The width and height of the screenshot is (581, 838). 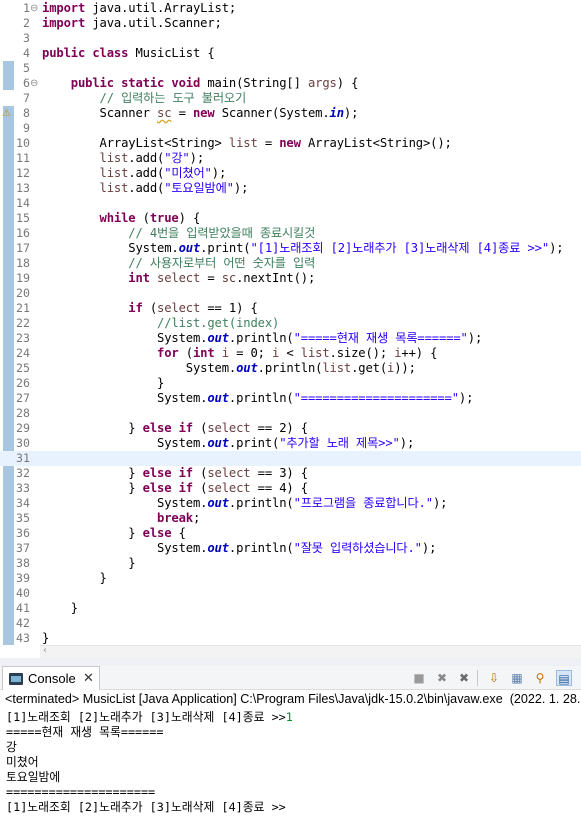 What do you see at coordinates (23, 233) in the screenshot?
I see `line-number: 16` at bounding box center [23, 233].